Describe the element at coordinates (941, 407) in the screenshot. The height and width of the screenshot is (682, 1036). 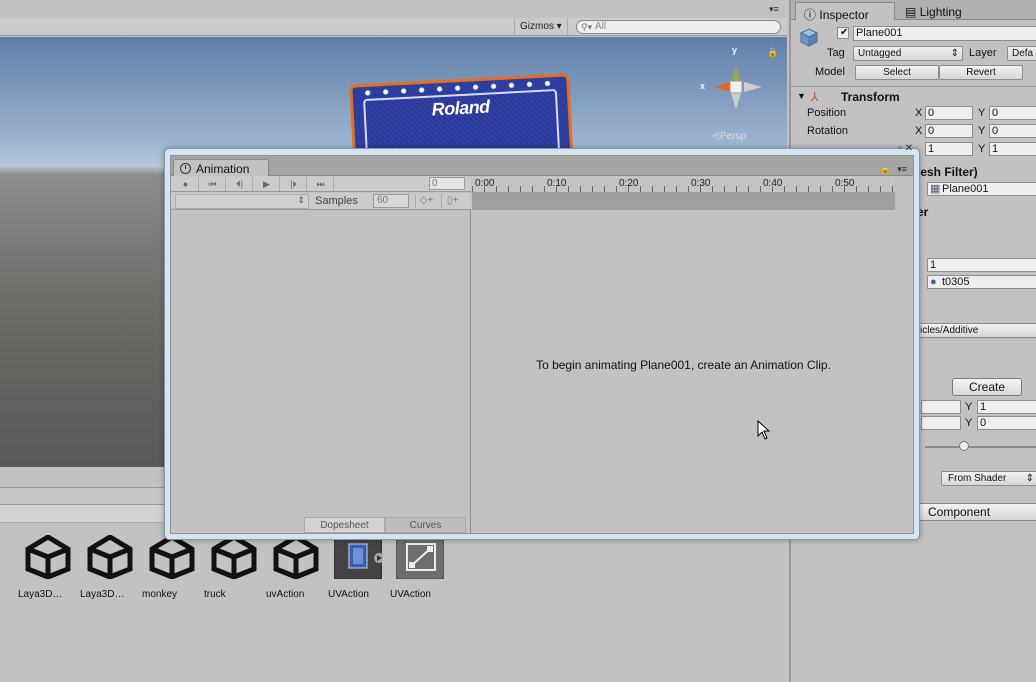
I see `tiling-x-field` at that location.